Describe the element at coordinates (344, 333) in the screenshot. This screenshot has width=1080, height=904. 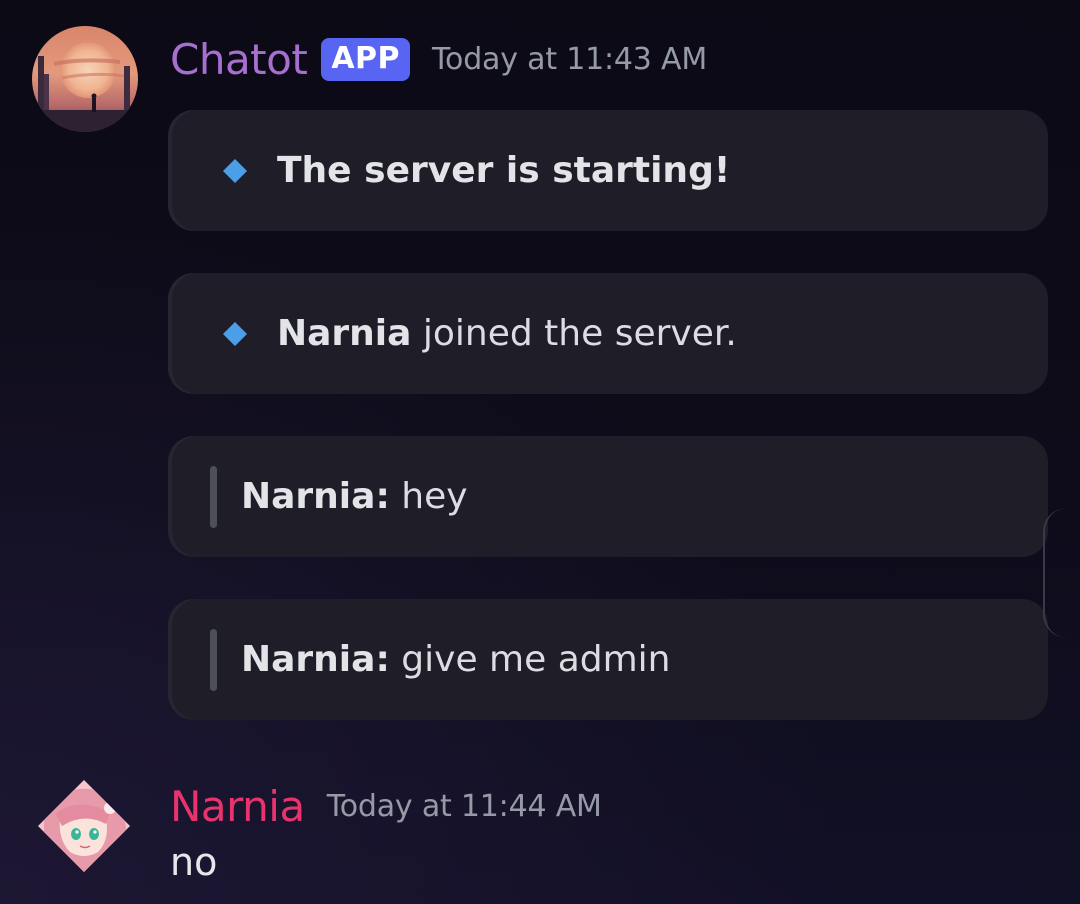
I see `embed-bold-text: Narnia` at that location.